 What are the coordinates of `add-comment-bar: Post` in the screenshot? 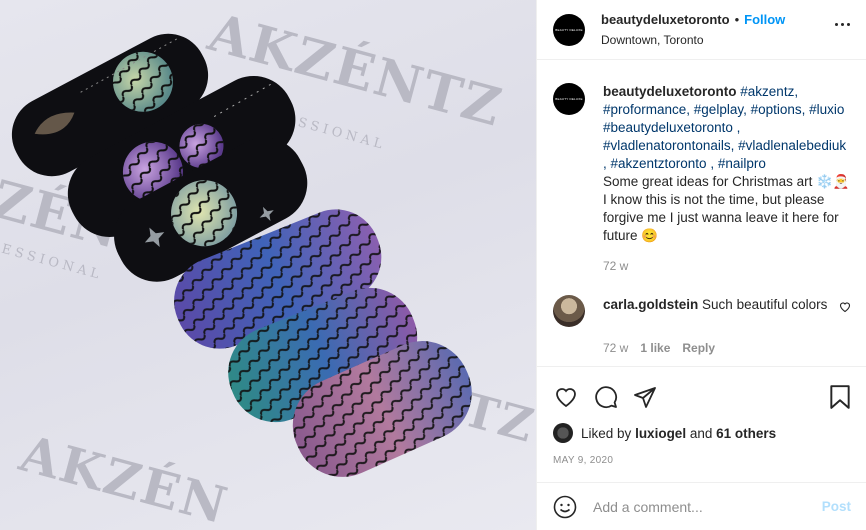 It's located at (701, 506).